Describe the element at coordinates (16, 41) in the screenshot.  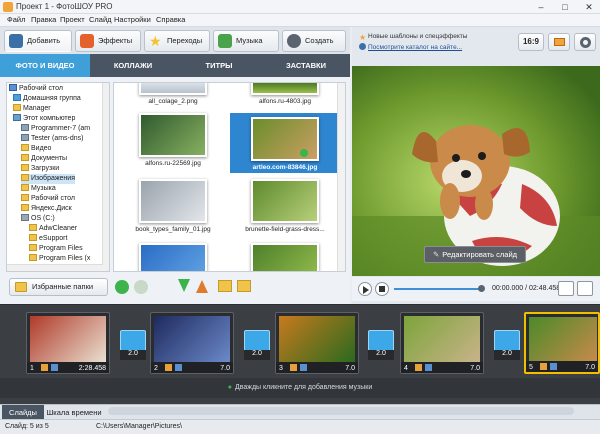
I see `add-photo-icon` at that location.